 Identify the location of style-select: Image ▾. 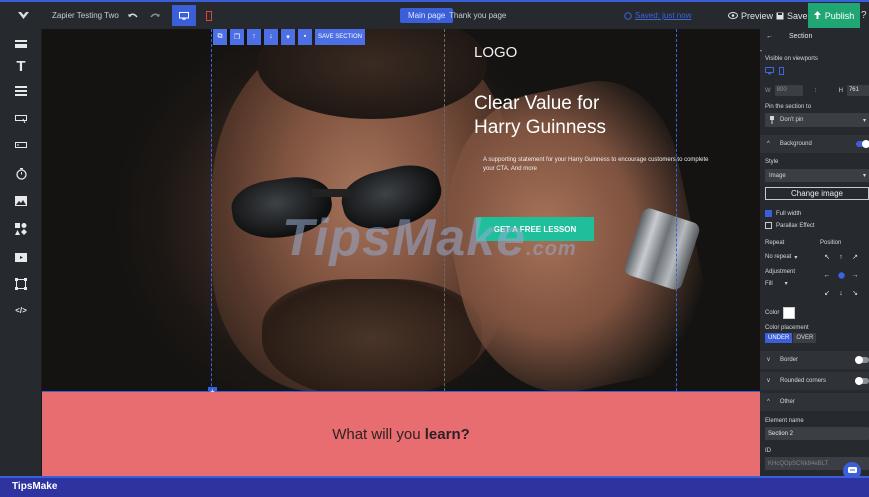
(817, 175).